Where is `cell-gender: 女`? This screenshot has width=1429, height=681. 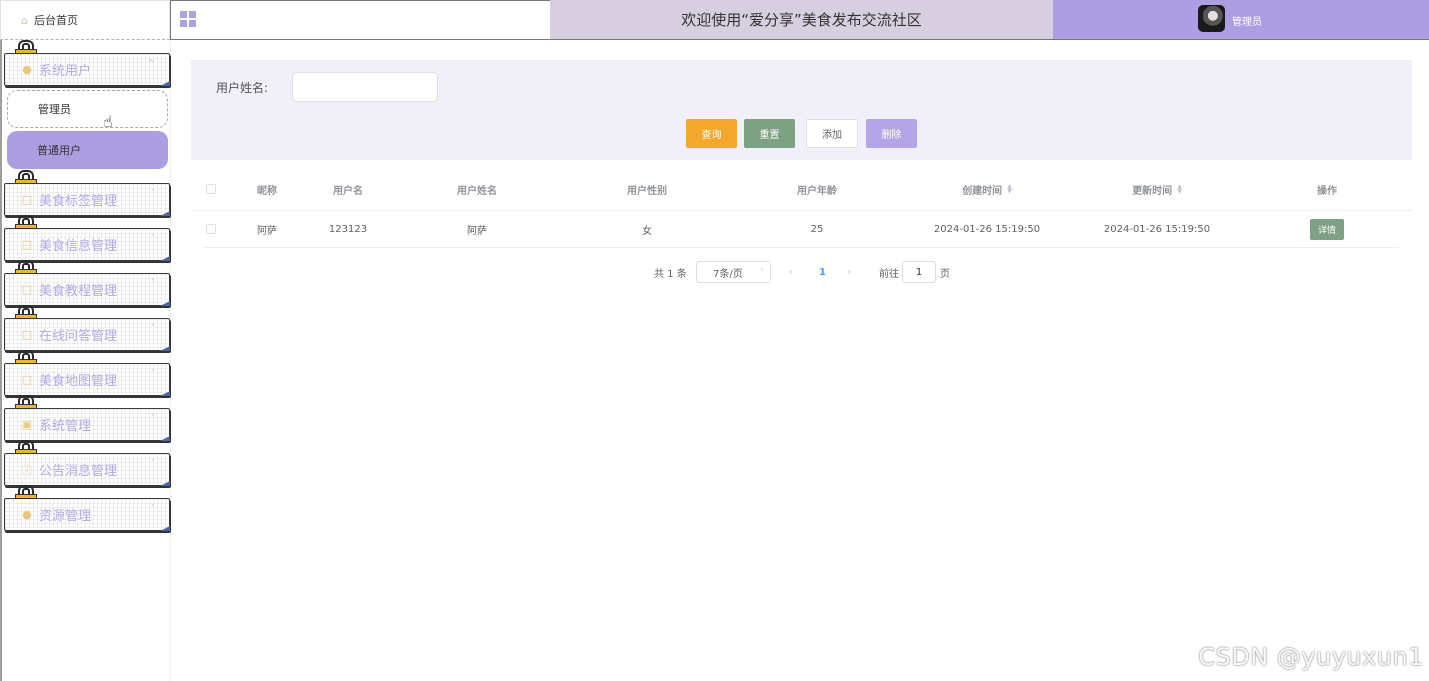 cell-gender: 女 is located at coordinates (647, 231).